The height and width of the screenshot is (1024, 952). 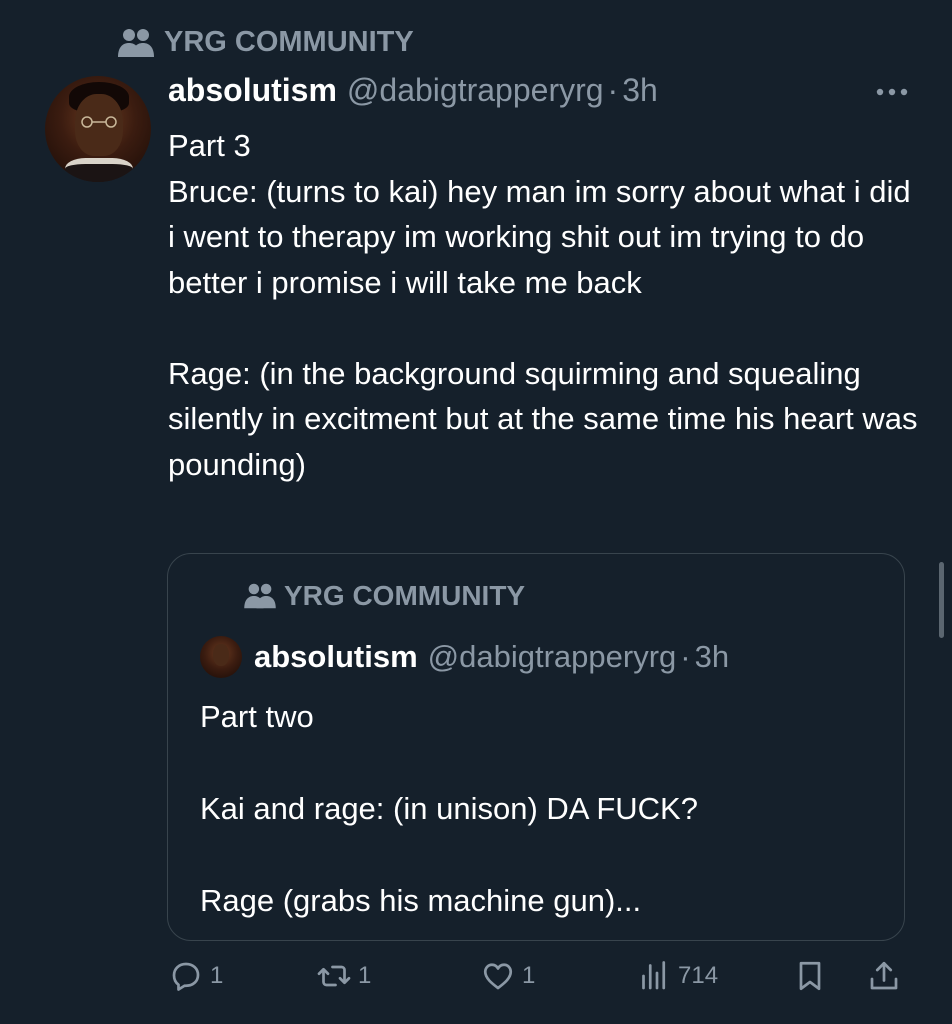 I want to click on reply-button: 1, so click(x=195, y=976).